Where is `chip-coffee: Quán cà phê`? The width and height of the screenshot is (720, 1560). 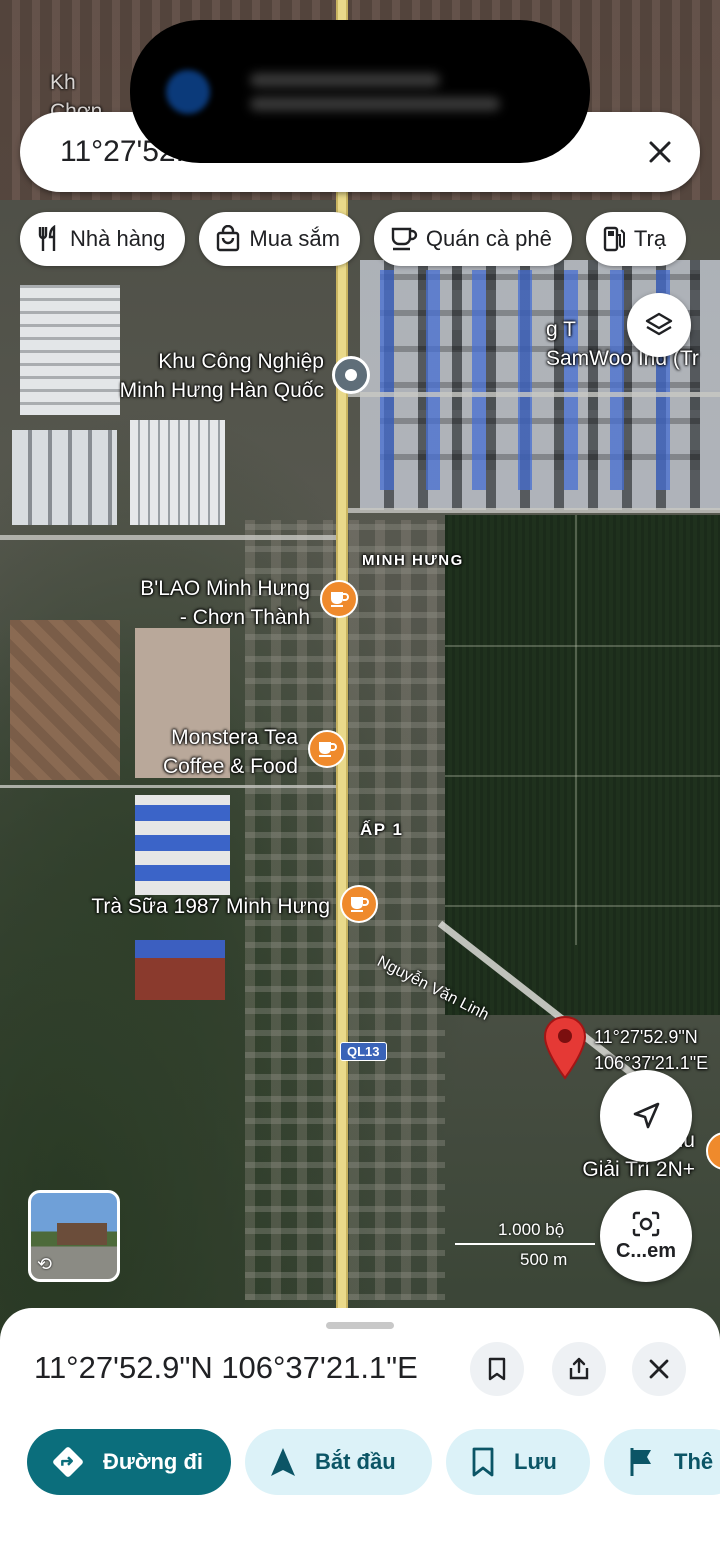 chip-coffee: Quán cà phê is located at coordinates (472, 239).